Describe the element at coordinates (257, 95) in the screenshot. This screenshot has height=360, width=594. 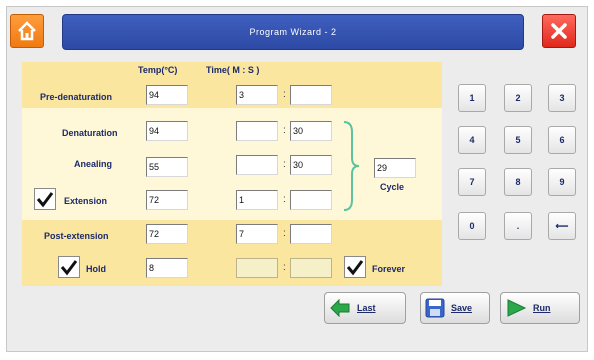
I see `pre-denaturation-min-field: 3` at that location.